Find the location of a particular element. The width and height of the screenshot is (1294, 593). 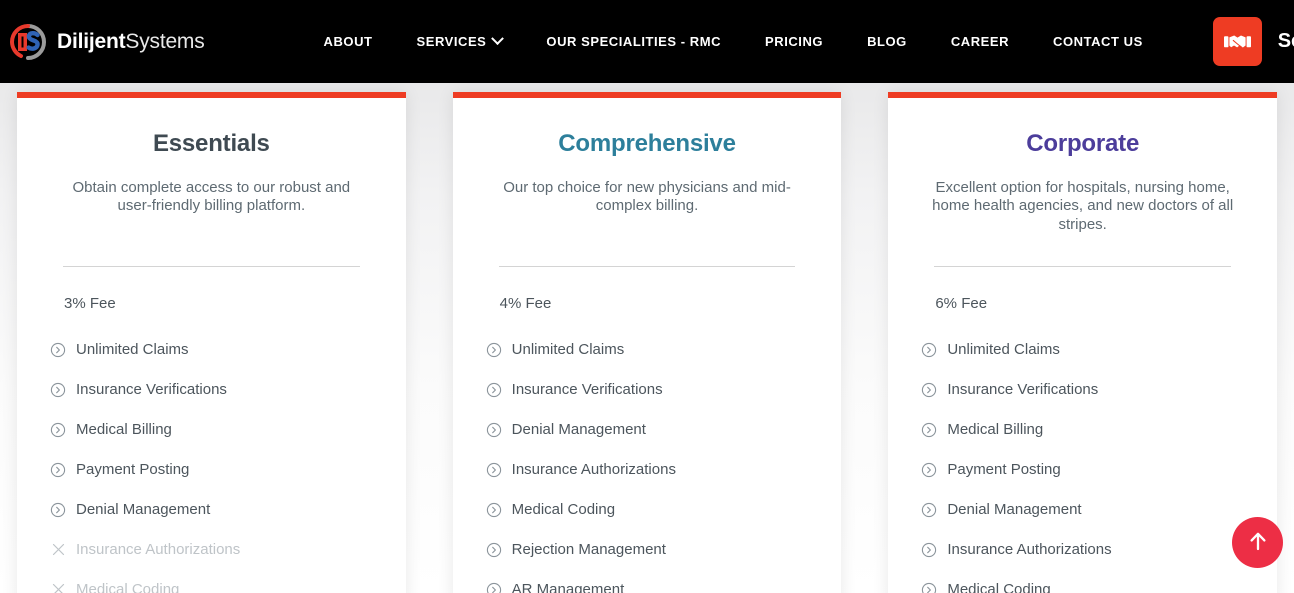

nav-item-our-specialities-rmc: OUR SPECIALITIES - RMC is located at coordinates (633, 41).